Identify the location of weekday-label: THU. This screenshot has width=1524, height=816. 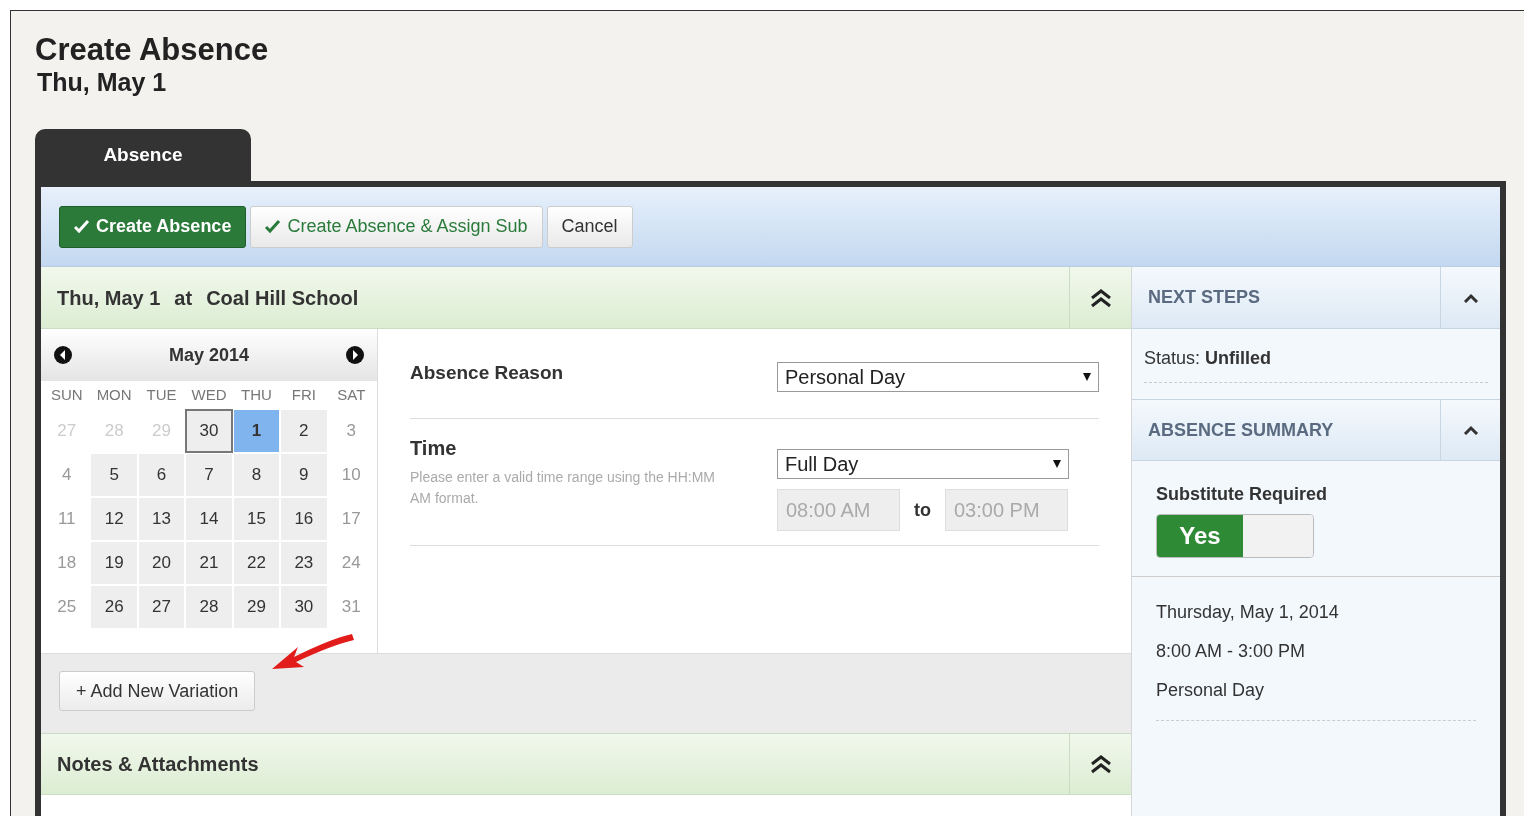
(256, 394).